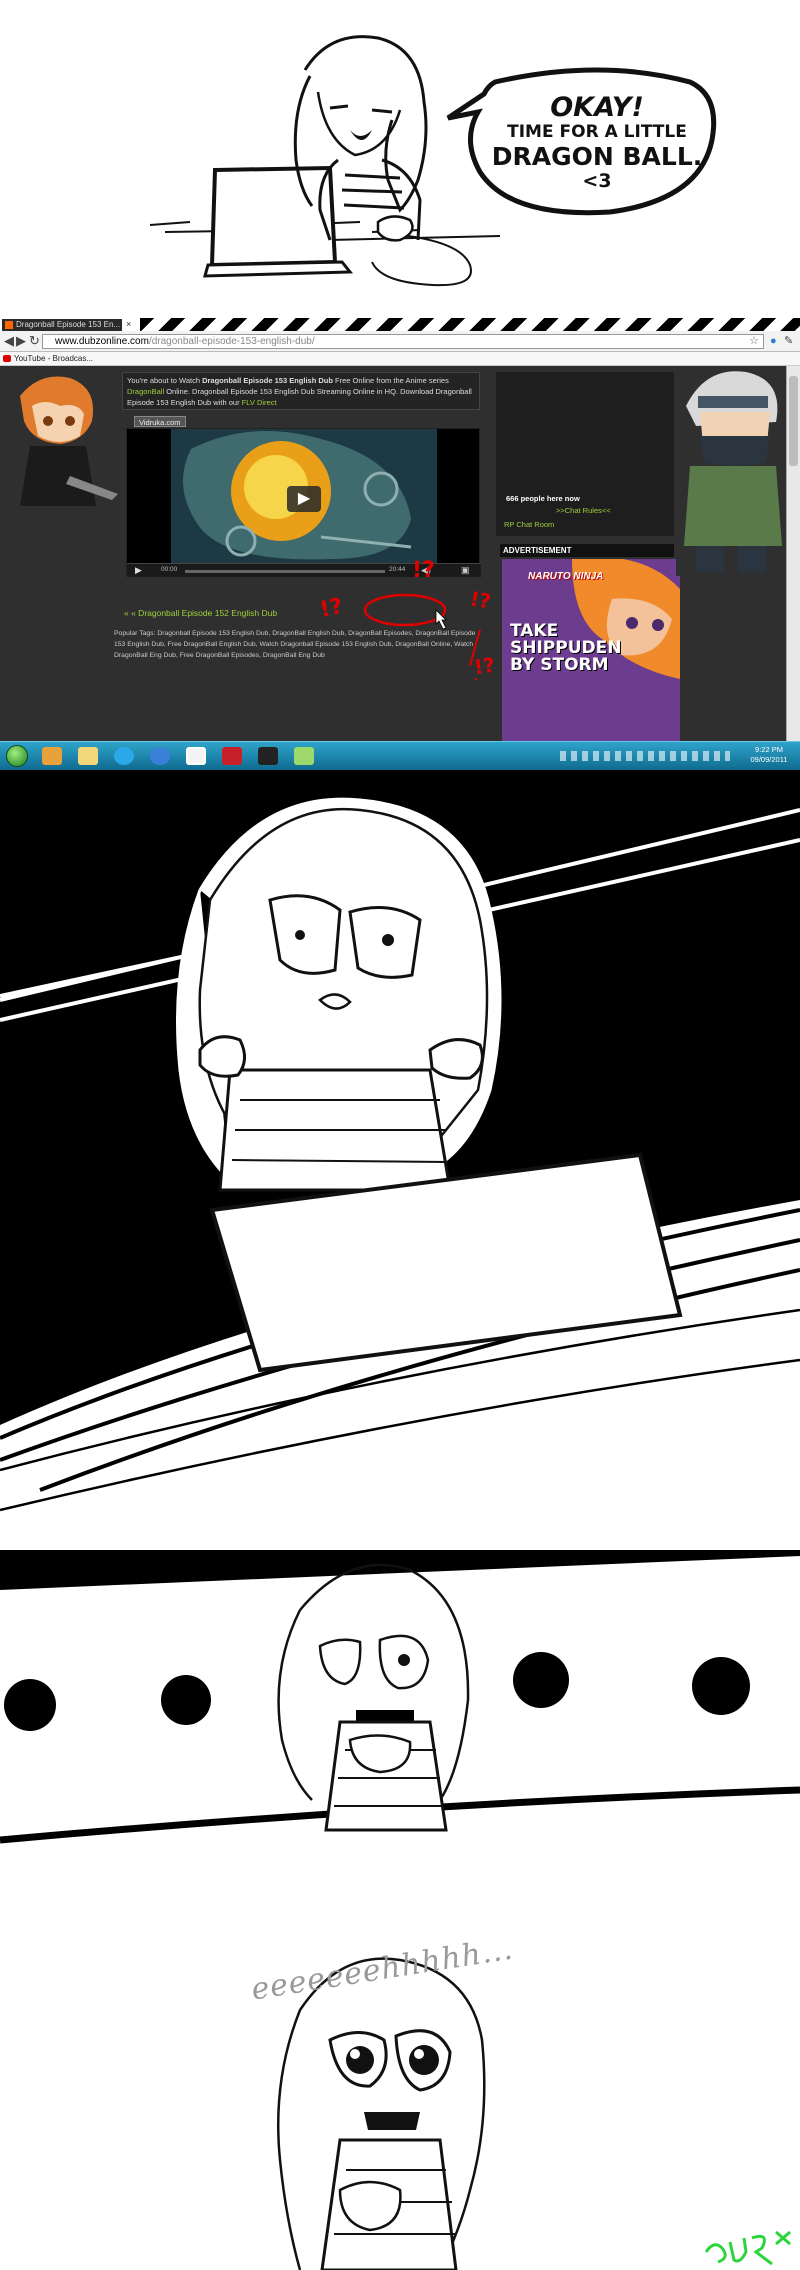 This screenshot has height=2270, width=800. What do you see at coordinates (21, 341) in the screenshot?
I see `forward-arrow-icon: ▶` at bounding box center [21, 341].